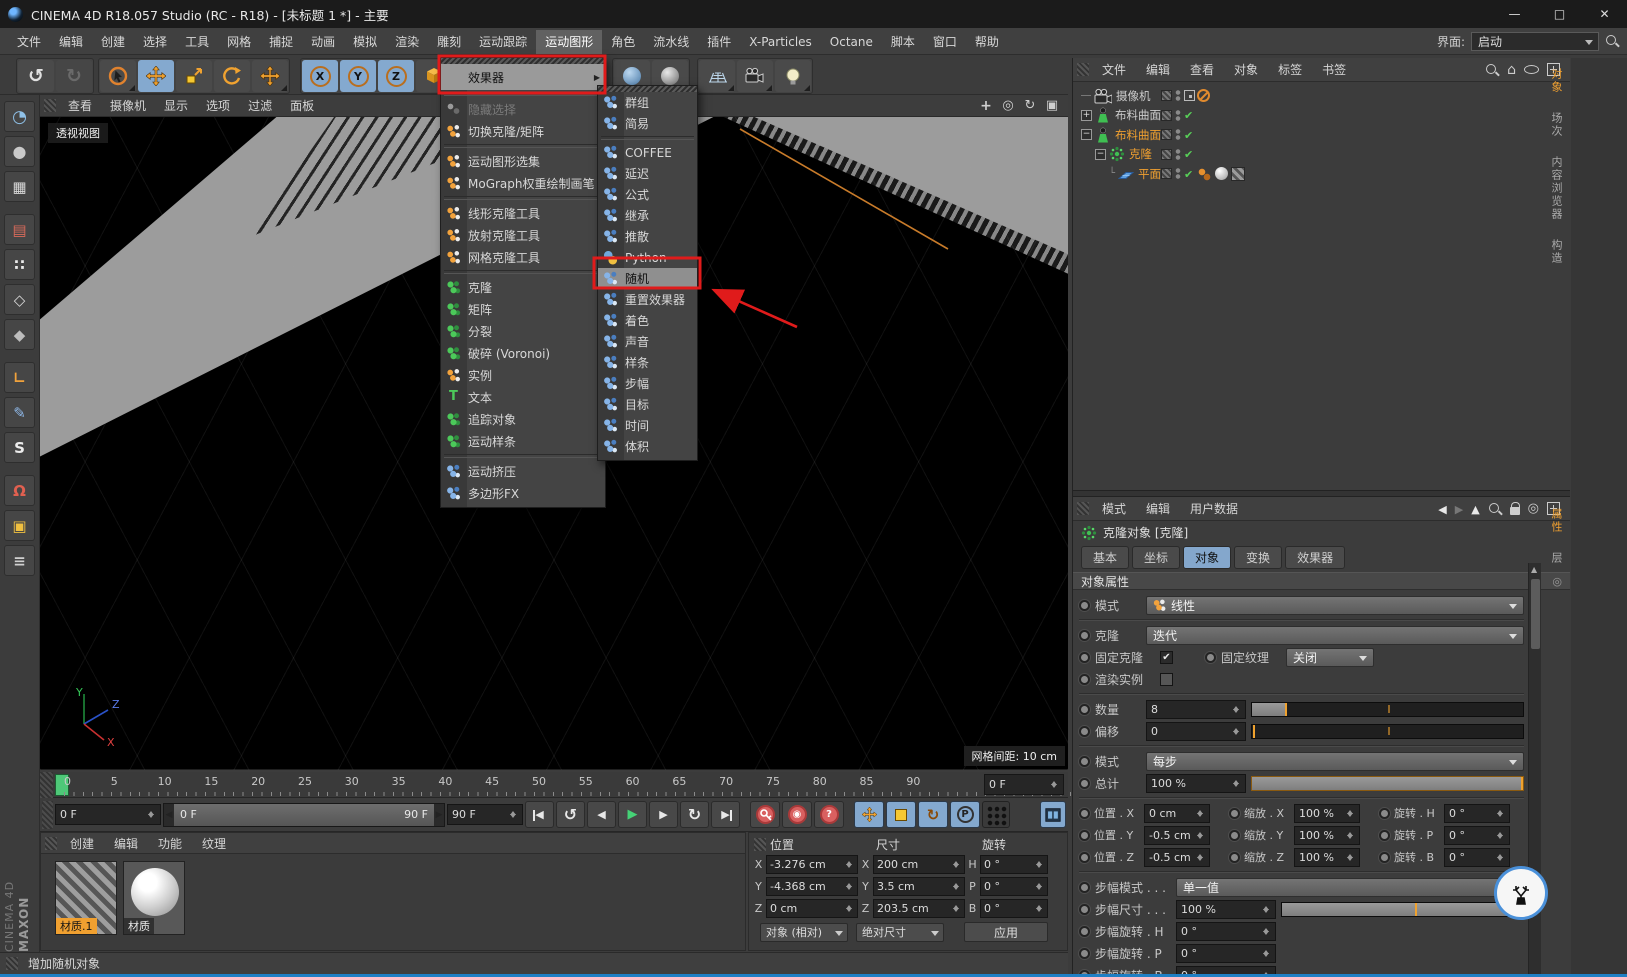 Image resolution: width=1627 pixels, height=977 pixels. Describe the element at coordinates (1166, 679) in the screenshot. I see `render-instances-checkbox` at that location.